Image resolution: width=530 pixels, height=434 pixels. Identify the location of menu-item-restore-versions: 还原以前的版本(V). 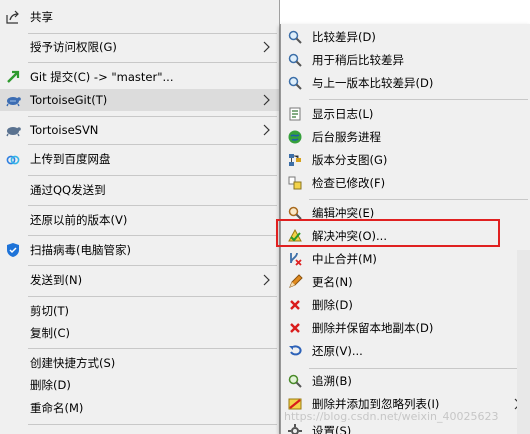
(139, 220).